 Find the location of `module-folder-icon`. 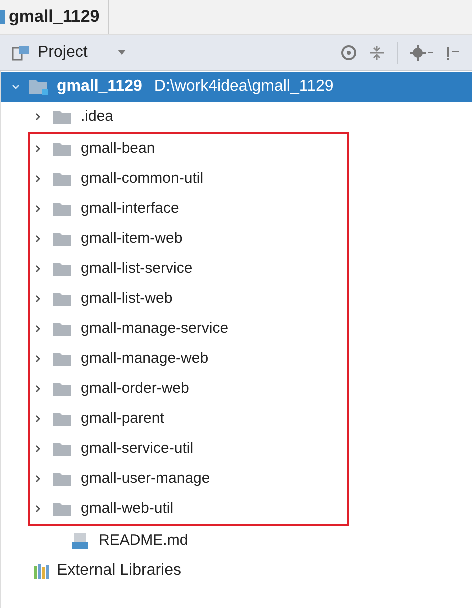

module-folder-icon is located at coordinates (39, 87).